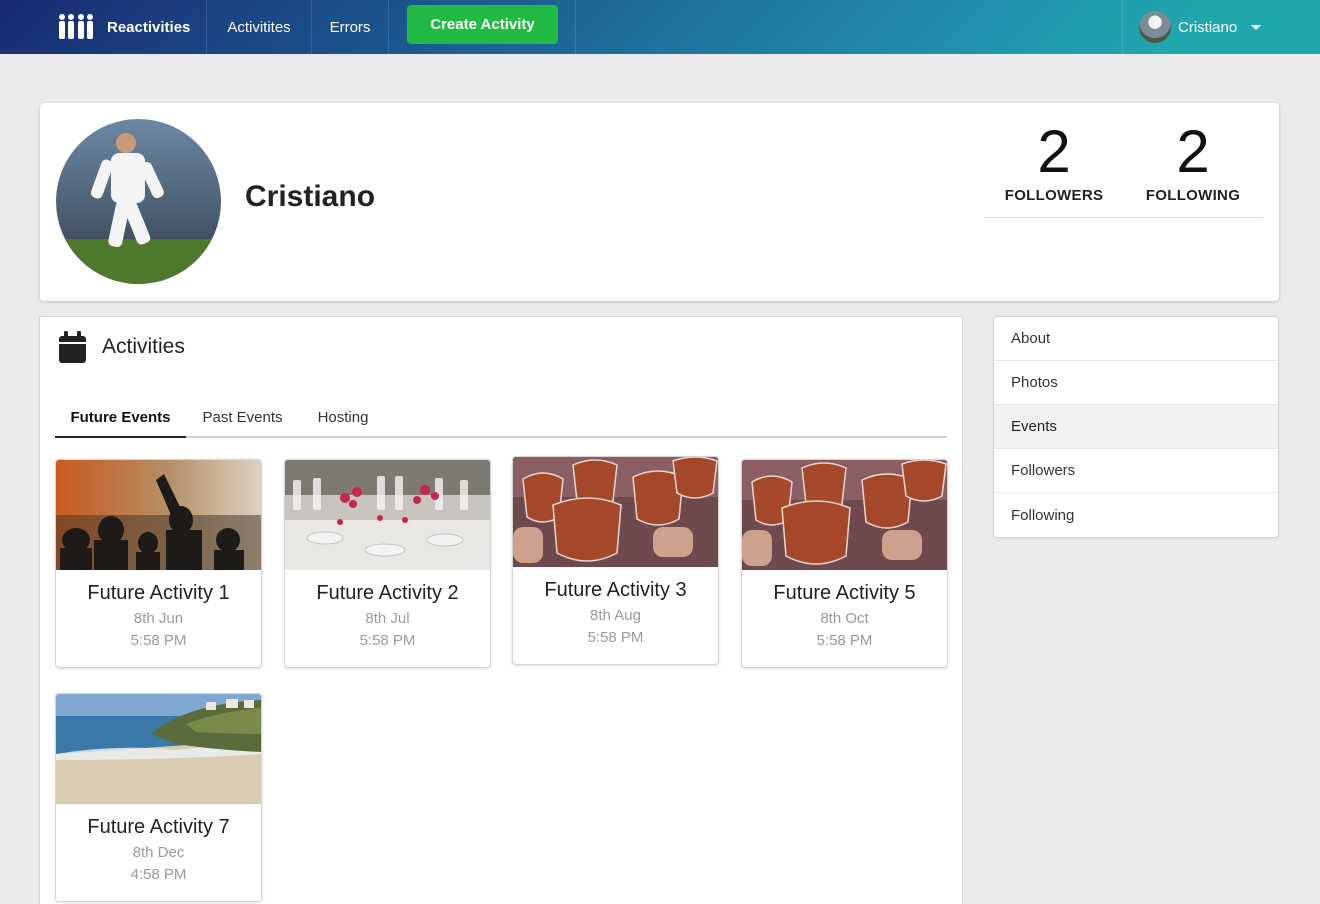 The width and height of the screenshot is (1320, 904). I want to click on event-card: Future Activity 3 8th Aug 5:58 PM, so click(615, 560).